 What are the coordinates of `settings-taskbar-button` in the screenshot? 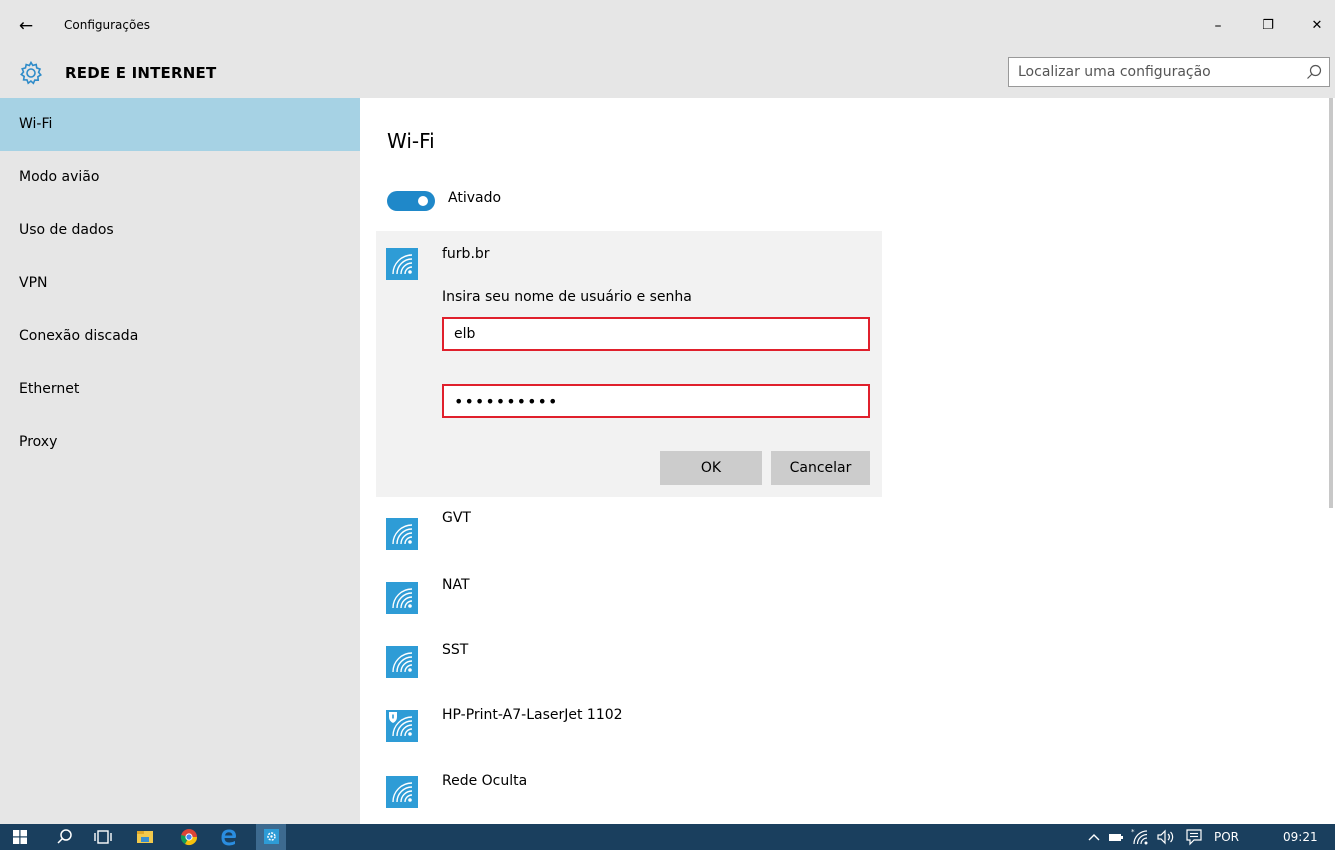 It's located at (271, 837).